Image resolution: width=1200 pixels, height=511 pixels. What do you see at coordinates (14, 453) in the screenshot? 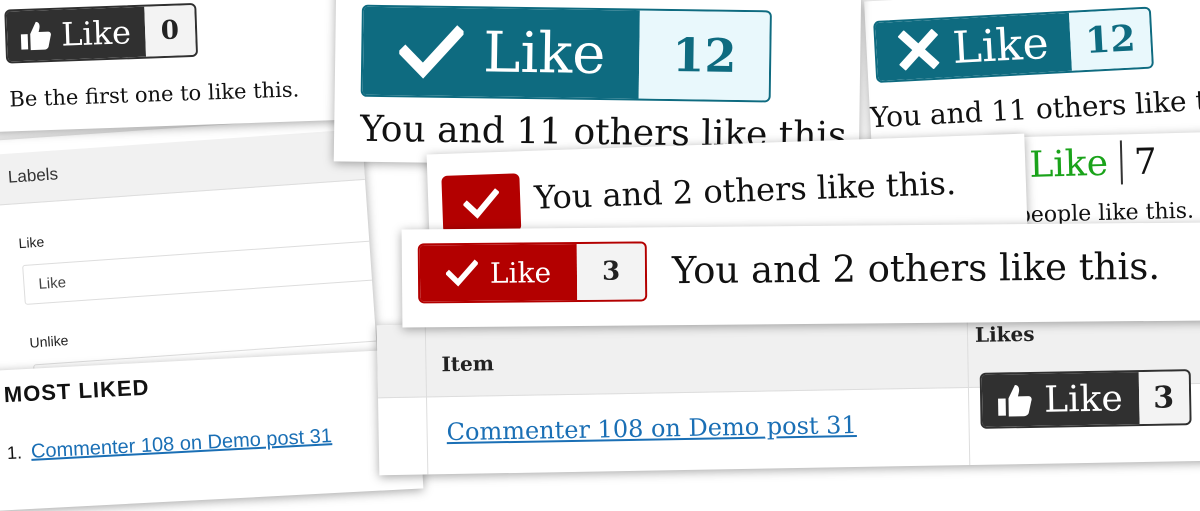
I see `list-item-number: 1.` at bounding box center [14, 453].